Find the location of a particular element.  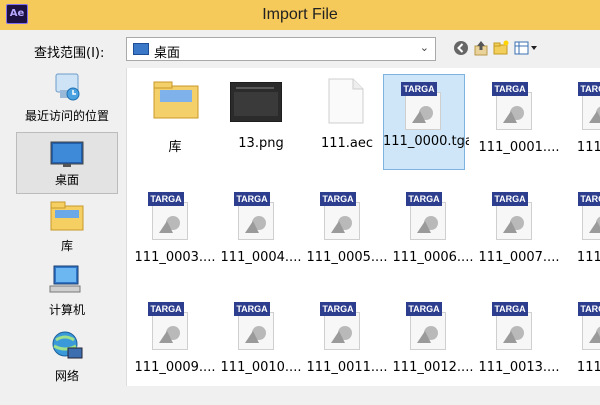

look-in-value: 桌面 is located at coordinates (167, 53).